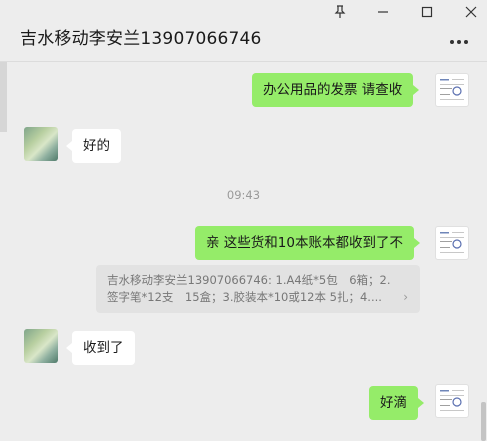 The height and width of the screenshot is (441, 487). Describe the element at coordinates (405, 297) in the screenshot. I see `chevron-right-icon: ›` at that location.